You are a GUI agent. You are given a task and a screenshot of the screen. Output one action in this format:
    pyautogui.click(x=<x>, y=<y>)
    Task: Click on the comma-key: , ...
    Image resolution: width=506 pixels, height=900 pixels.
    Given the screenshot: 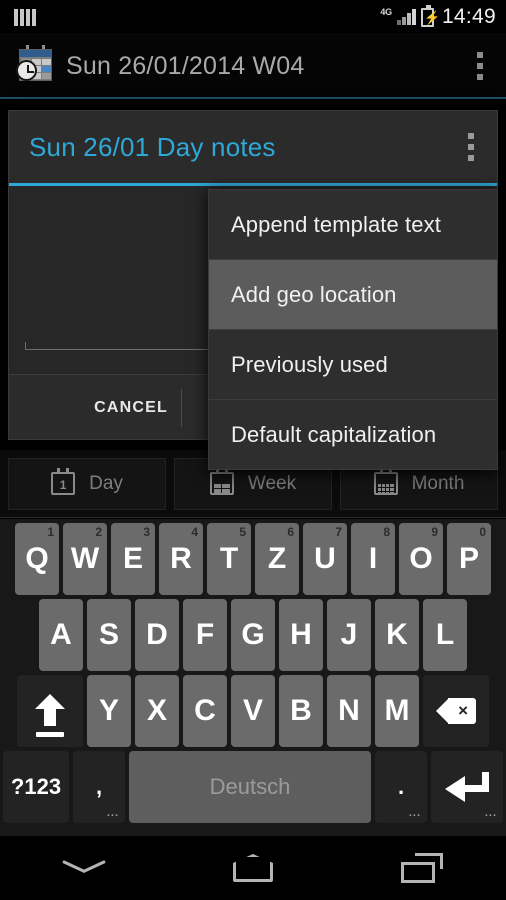 What is the action you would take?
    pyautogui.click(x=99, y=787)
    